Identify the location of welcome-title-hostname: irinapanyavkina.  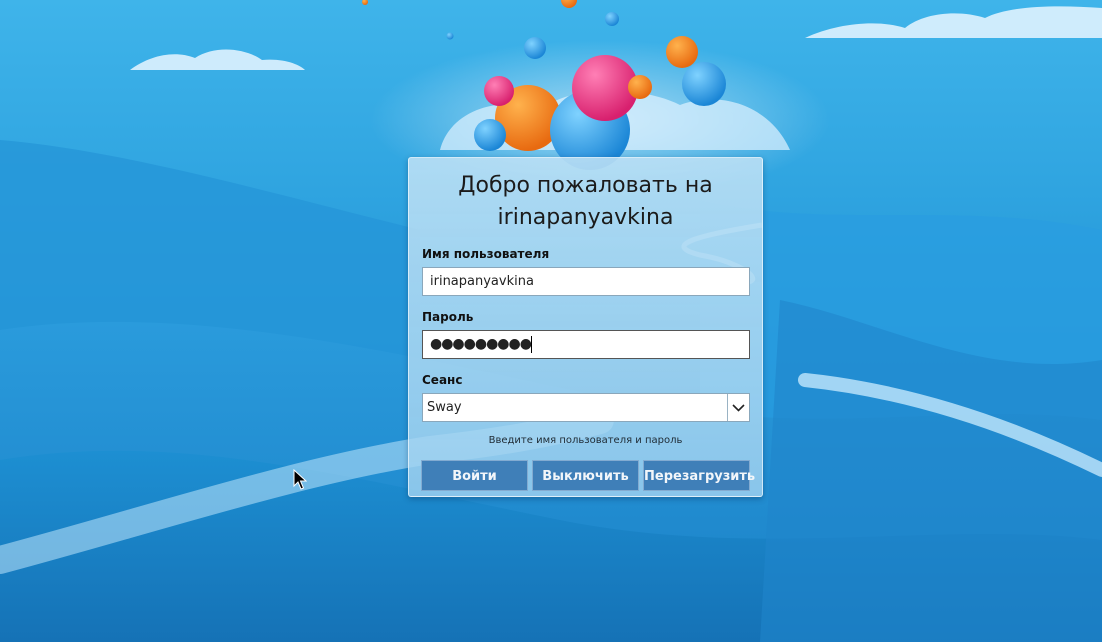
(585, 217).